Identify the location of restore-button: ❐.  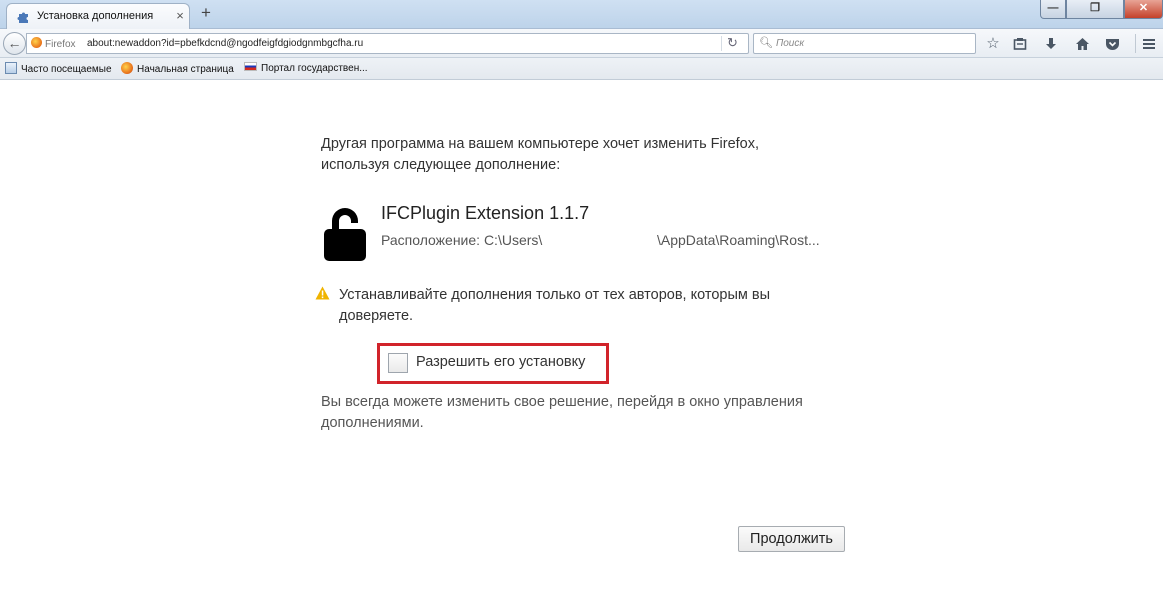
(1095, 9).